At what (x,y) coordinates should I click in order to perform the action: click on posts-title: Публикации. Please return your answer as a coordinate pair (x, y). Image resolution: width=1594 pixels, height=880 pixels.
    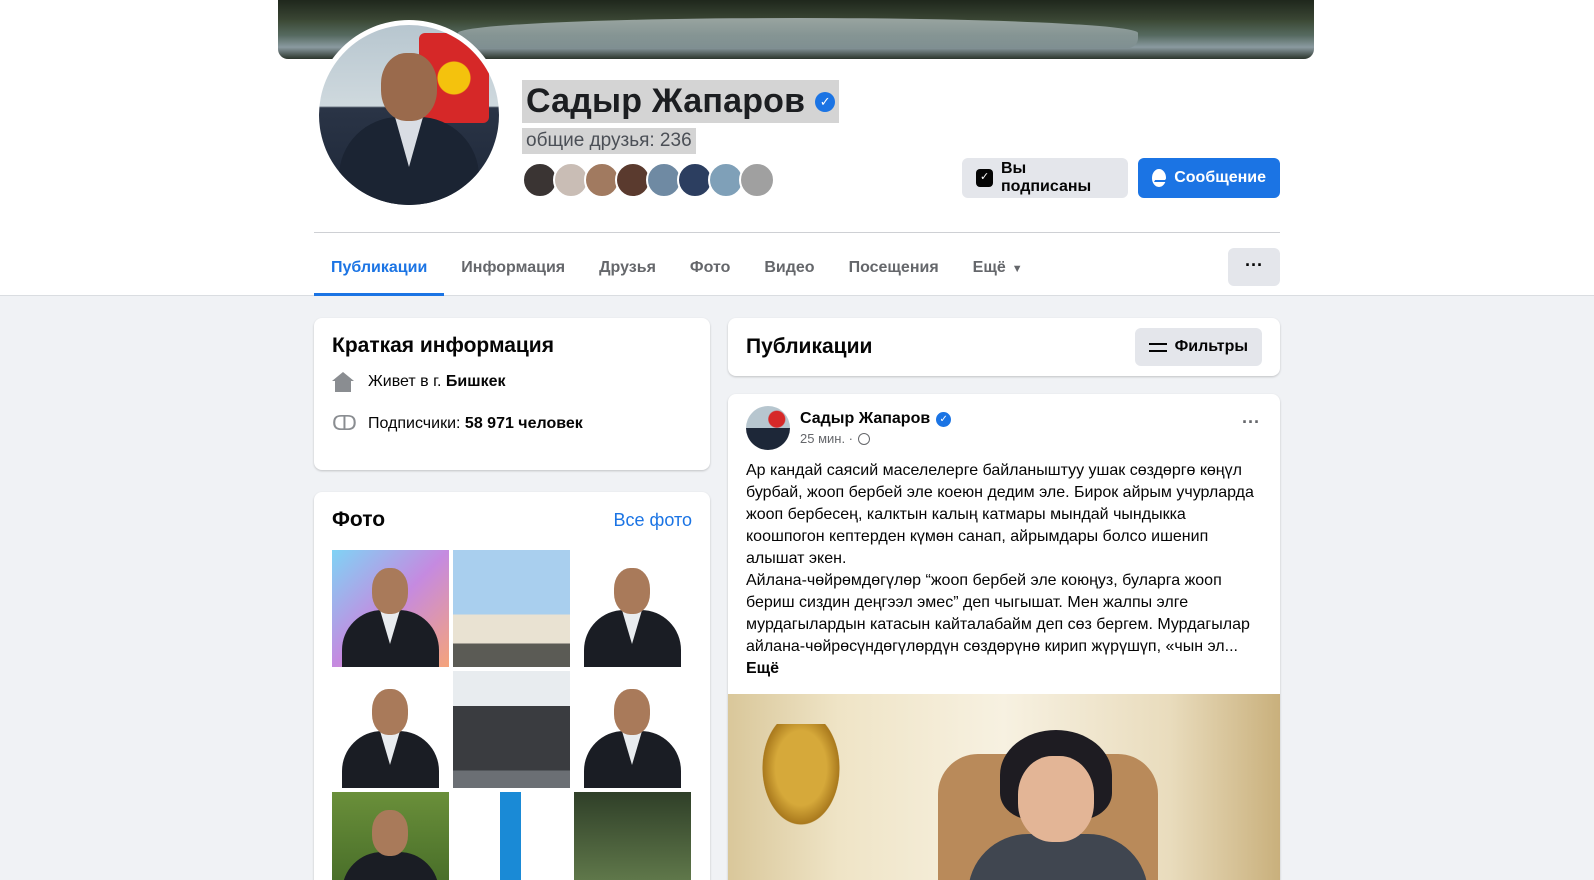
    Looking at the image, I should click on (809, 346).